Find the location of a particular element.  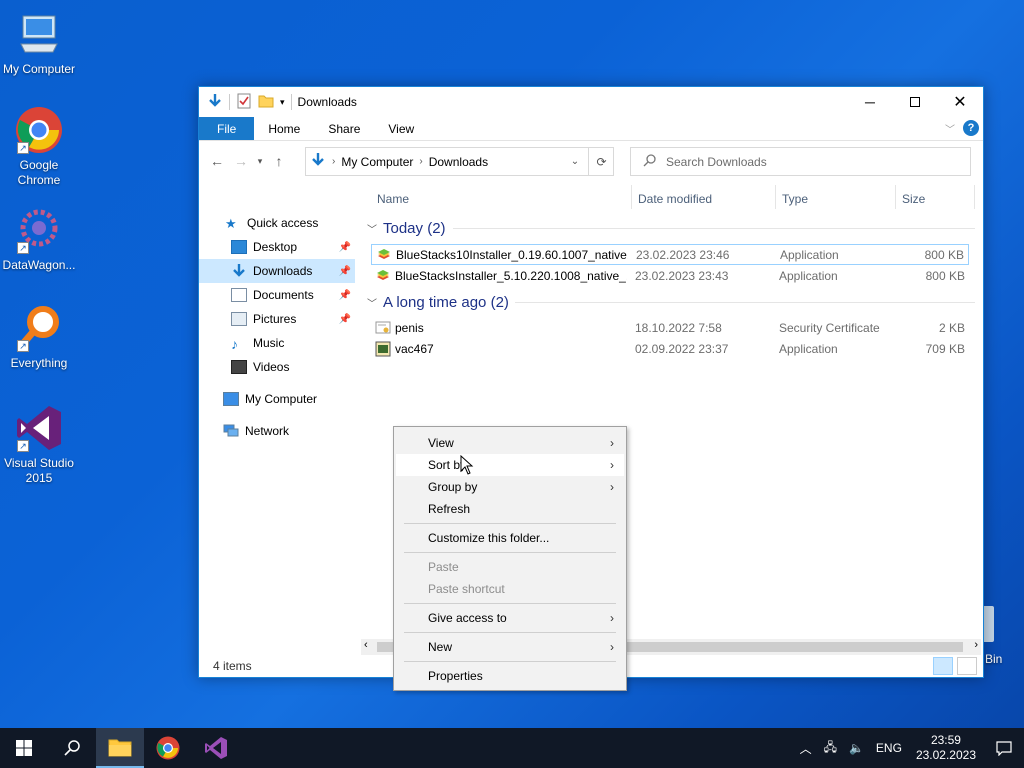

visual-studio-icon is located at coordinates (216, 748).